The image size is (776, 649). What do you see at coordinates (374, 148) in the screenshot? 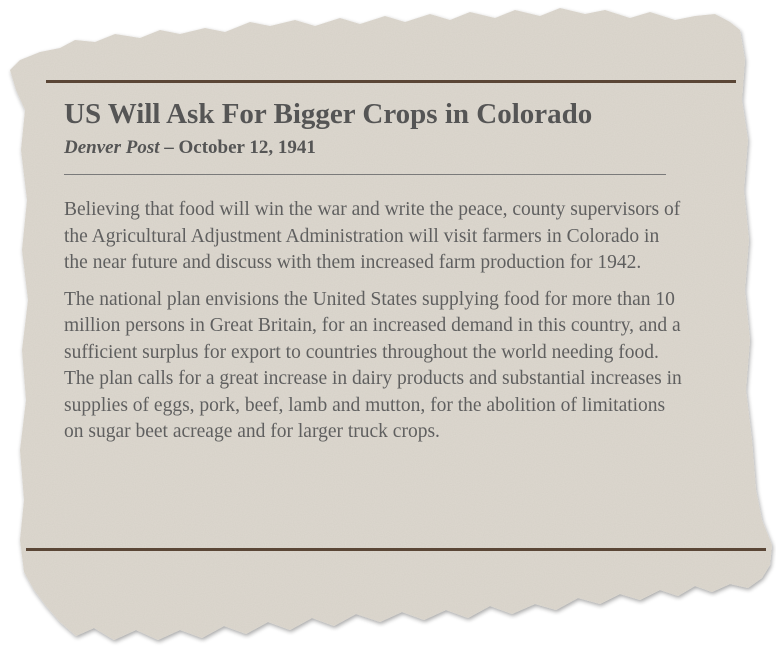
I see `article-byline: Denver Post – October 12, 1941` at bounding box center [374, 148].